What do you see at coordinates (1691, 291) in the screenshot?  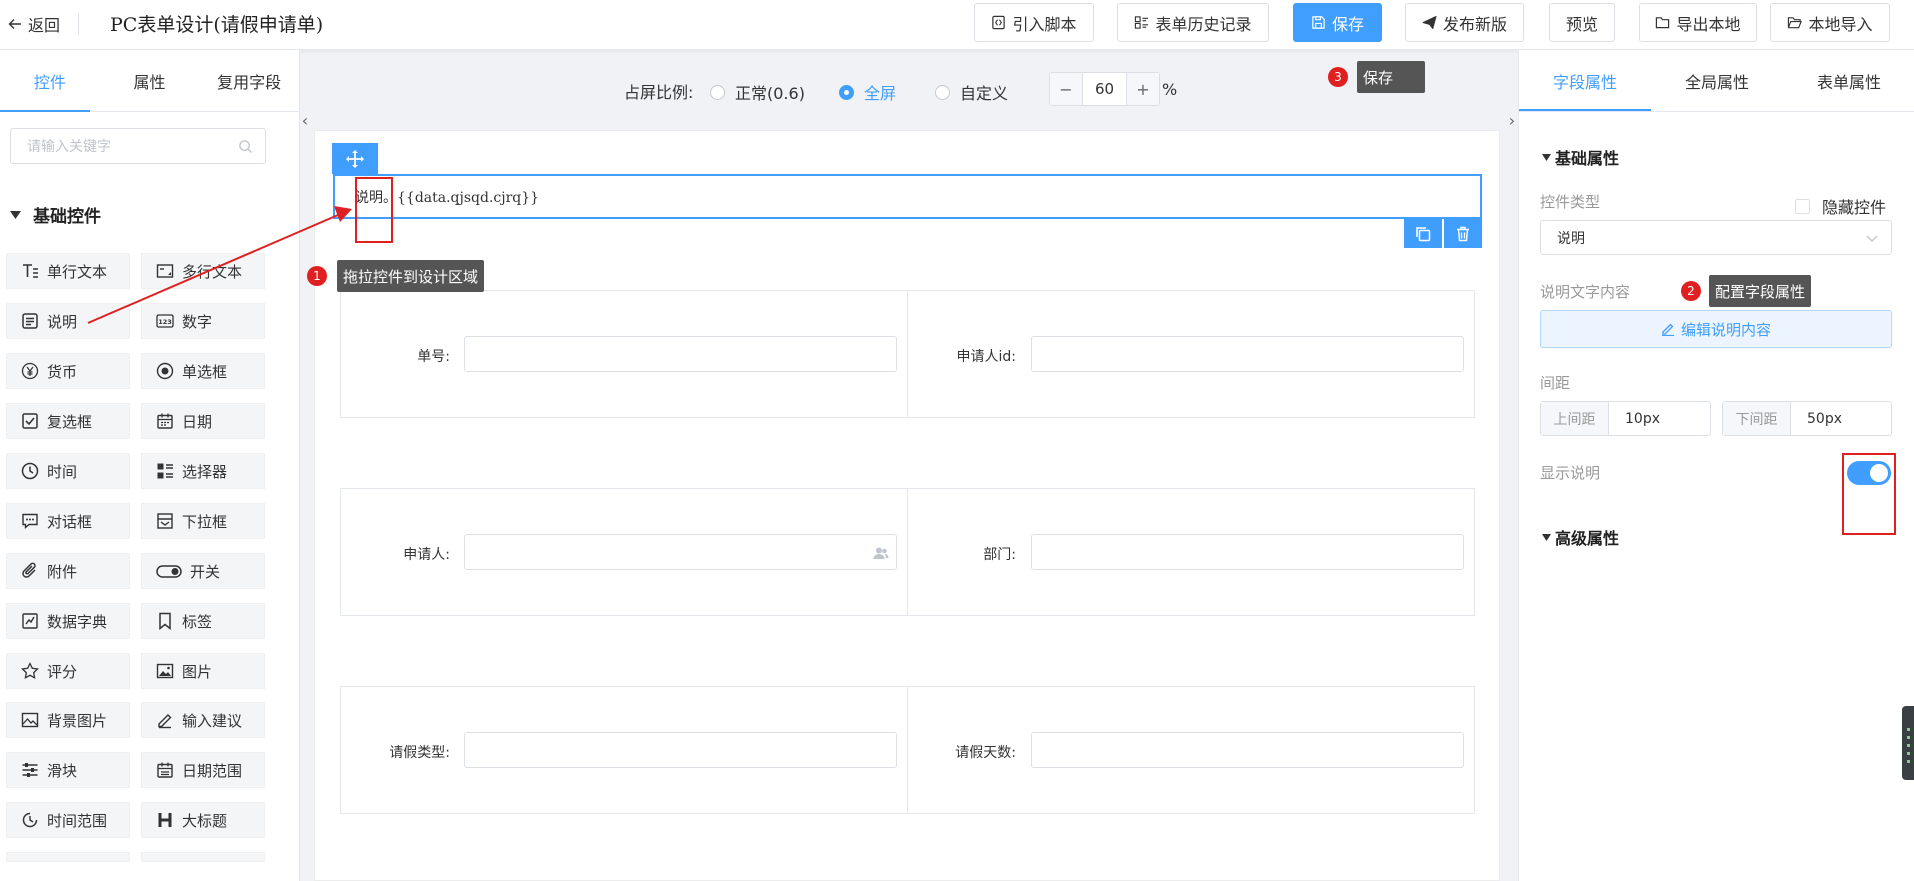 I see `annotation-badge-2: 2` at bounding box center [1691, 291].